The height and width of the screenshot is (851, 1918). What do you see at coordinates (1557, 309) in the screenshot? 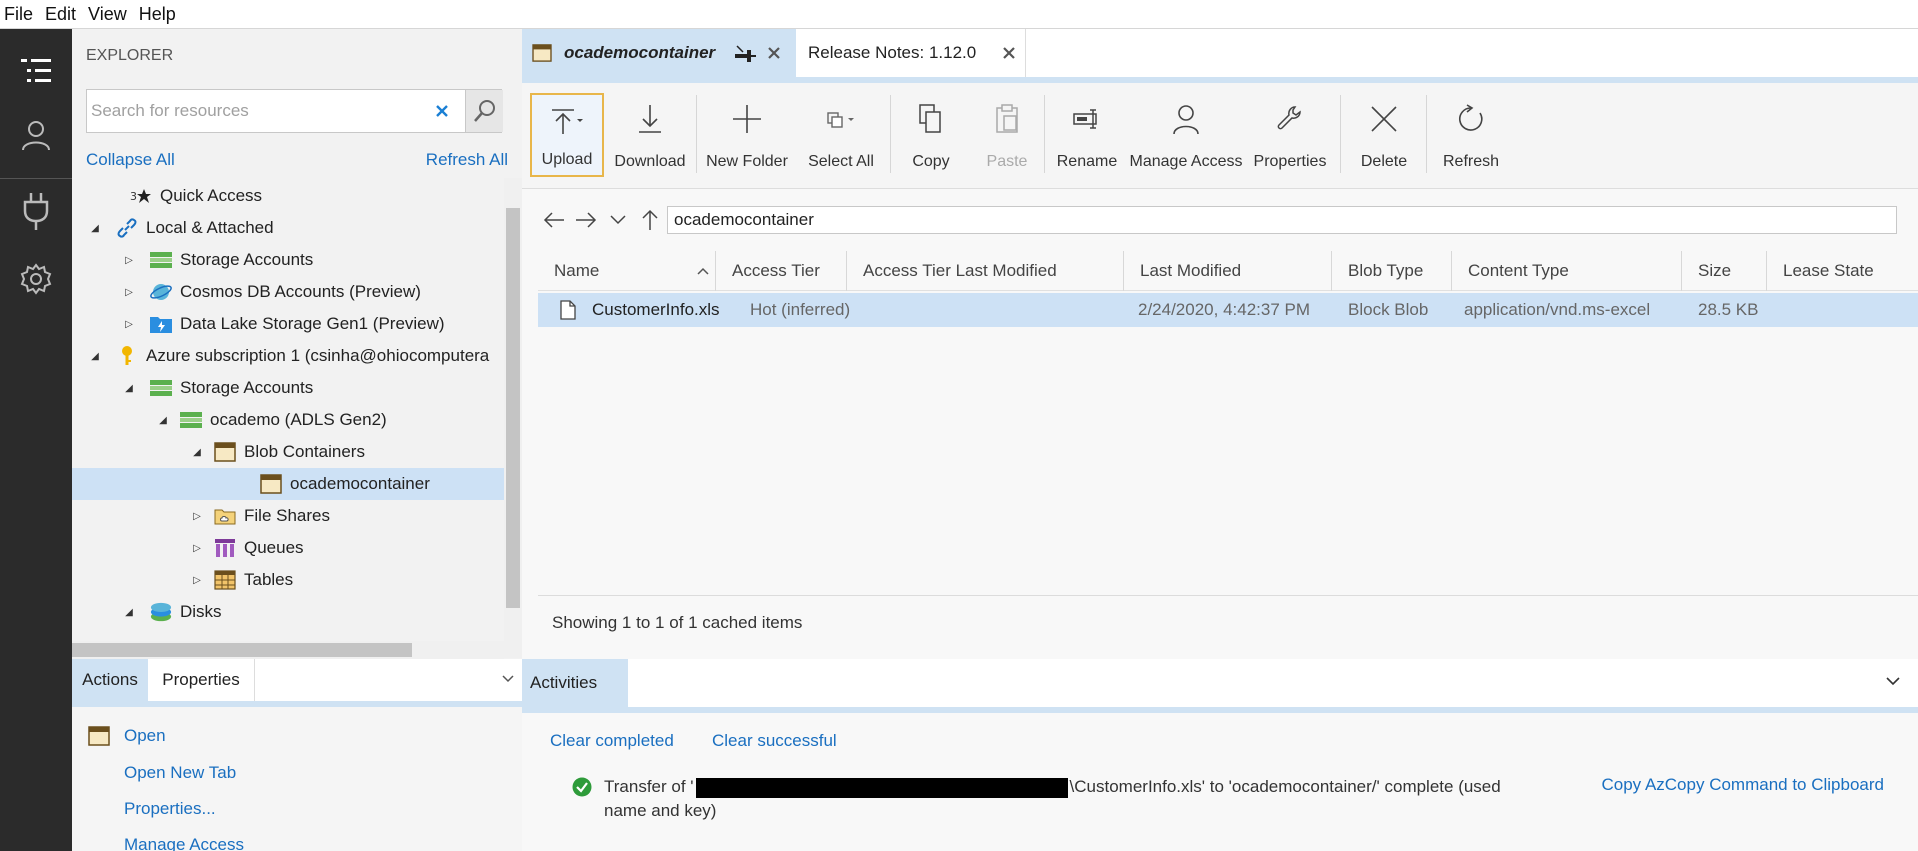
I see `cell-content-type: application/vnd.ms-excel` at bounding box center [1557, 309].